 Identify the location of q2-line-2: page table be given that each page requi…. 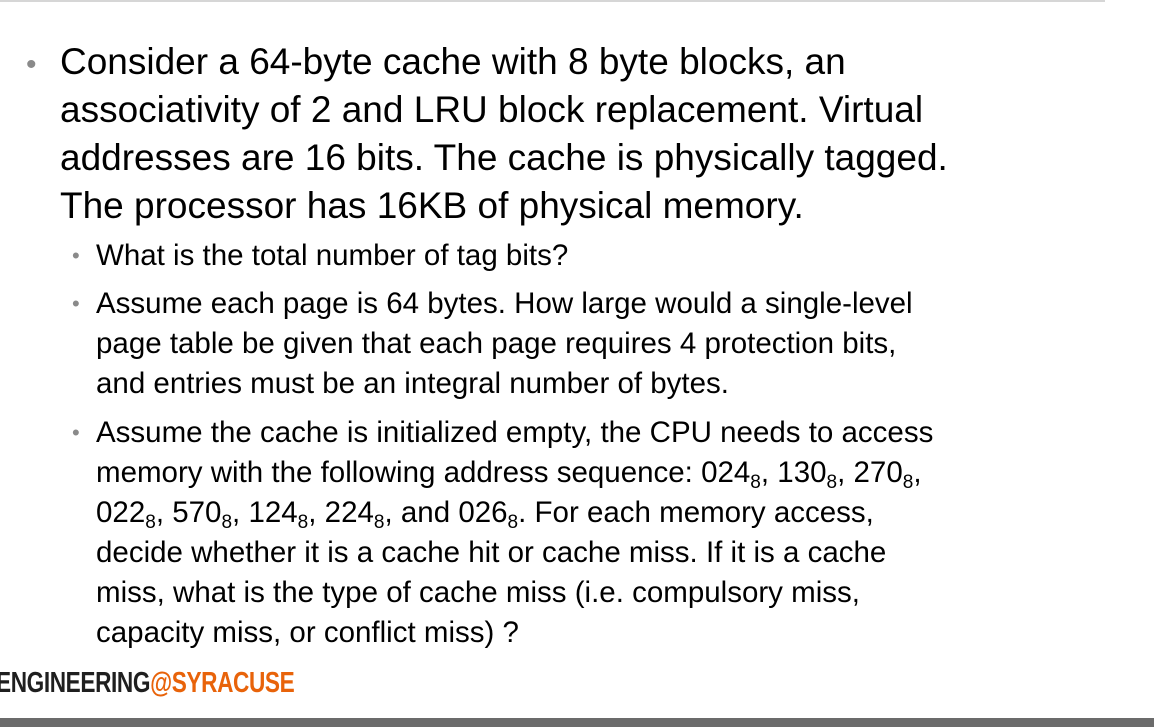
(496, 343).